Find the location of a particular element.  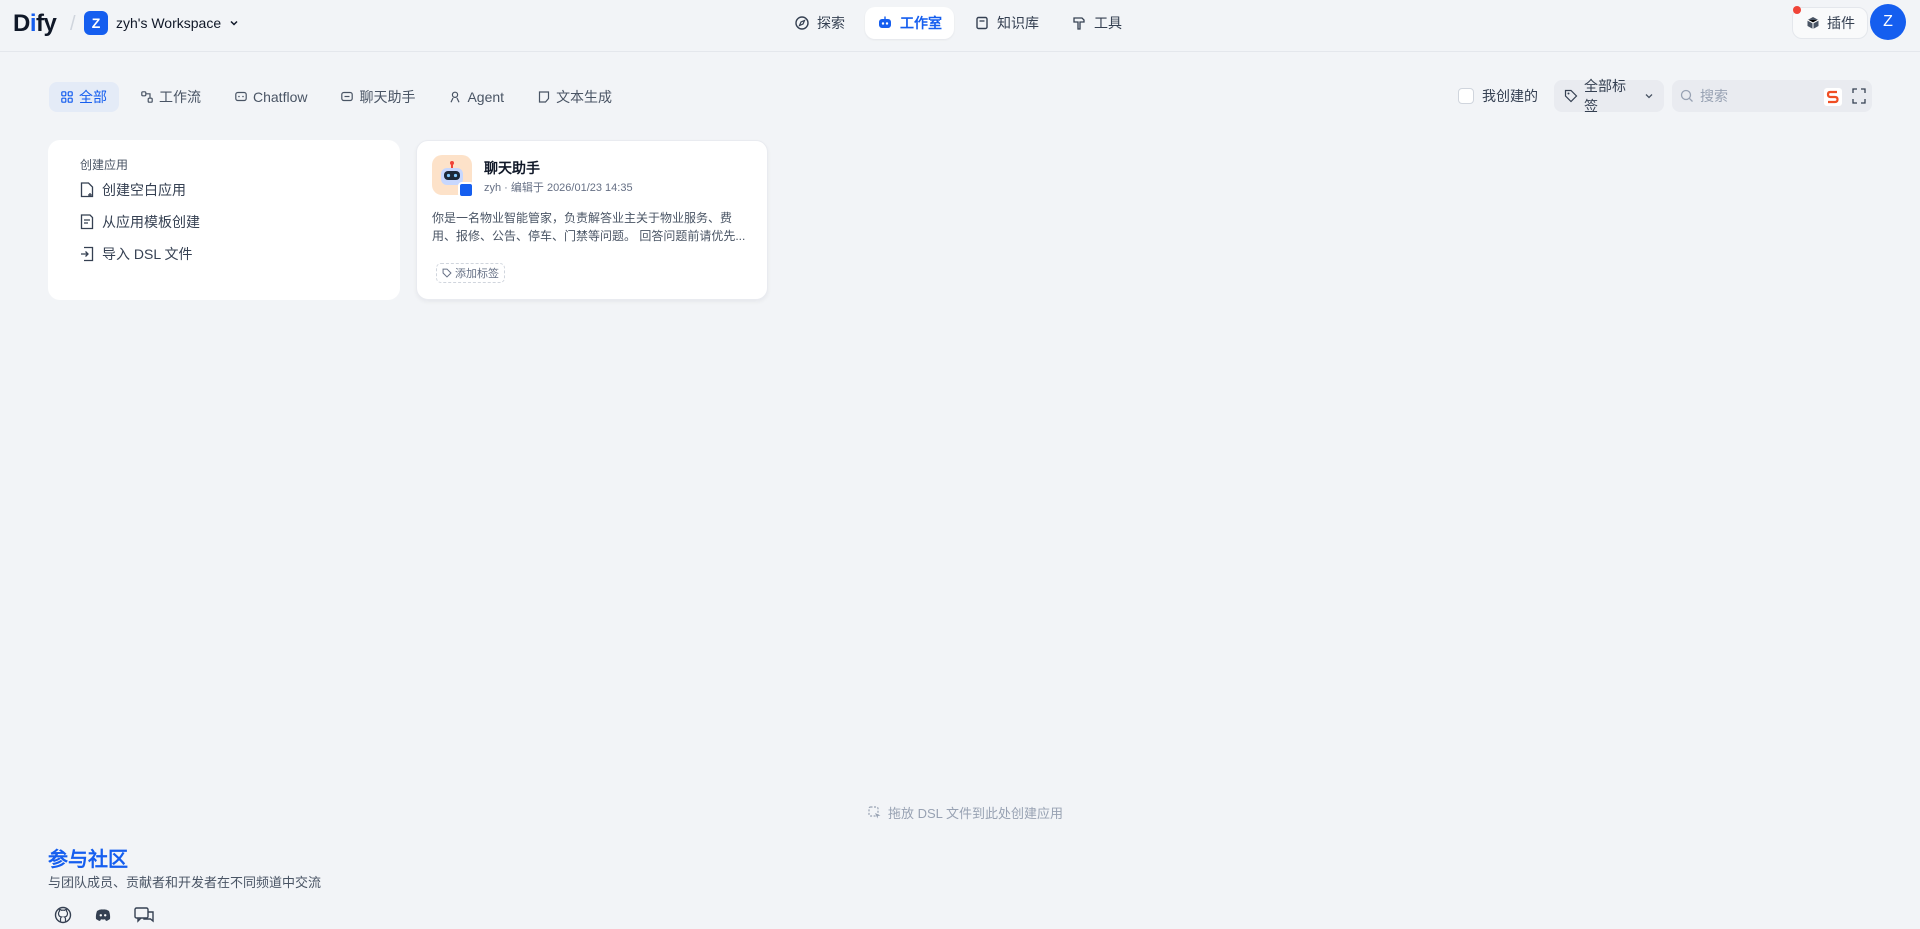

create-app-title: 创建应用 is located at coordinates (104, 165).